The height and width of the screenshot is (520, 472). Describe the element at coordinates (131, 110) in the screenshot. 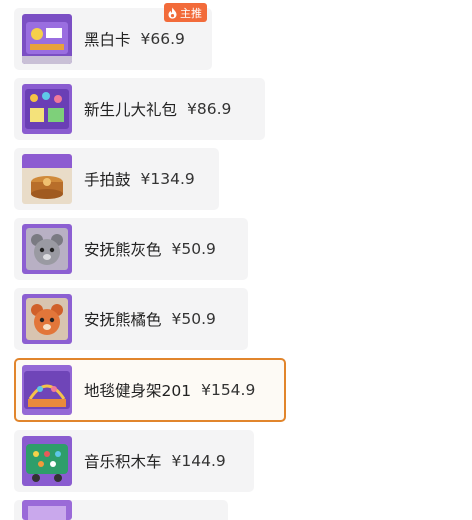

I see `product-name: 新生儿大礼包` at that location.